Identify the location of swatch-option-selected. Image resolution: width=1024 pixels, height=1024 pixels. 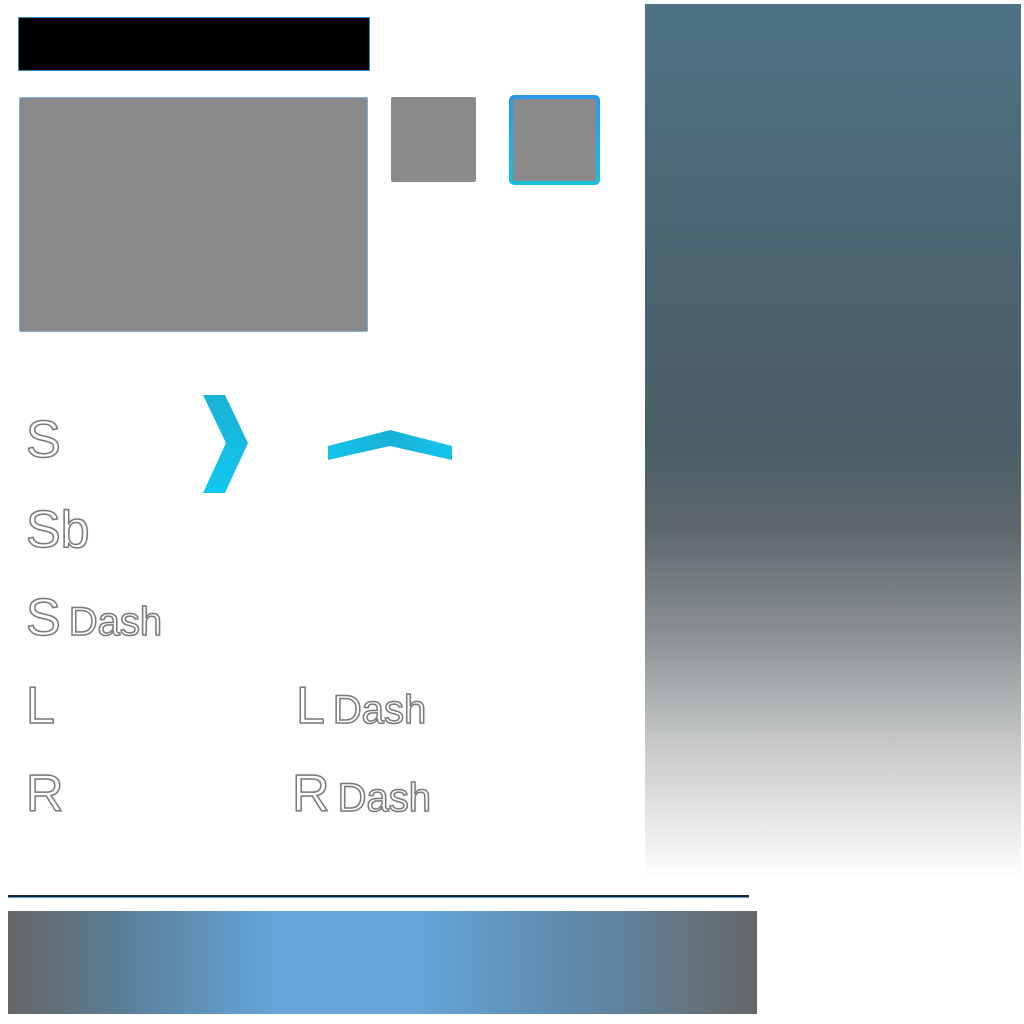
(554, 140).